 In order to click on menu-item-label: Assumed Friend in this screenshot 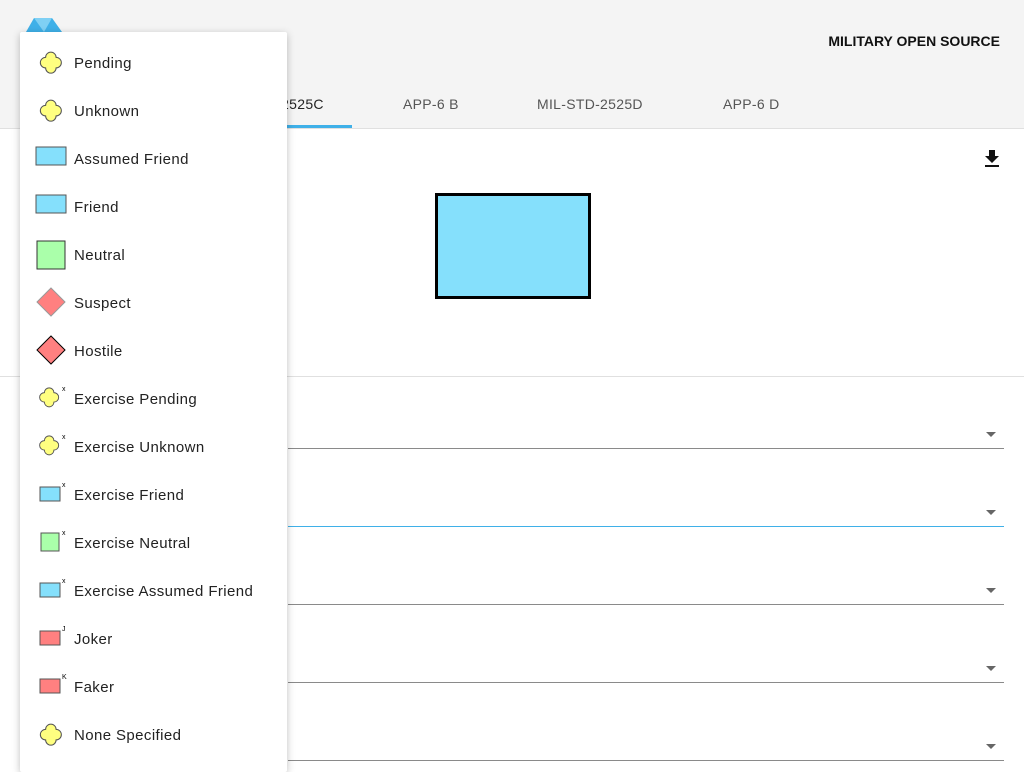, I will do `click(131, 159)`.